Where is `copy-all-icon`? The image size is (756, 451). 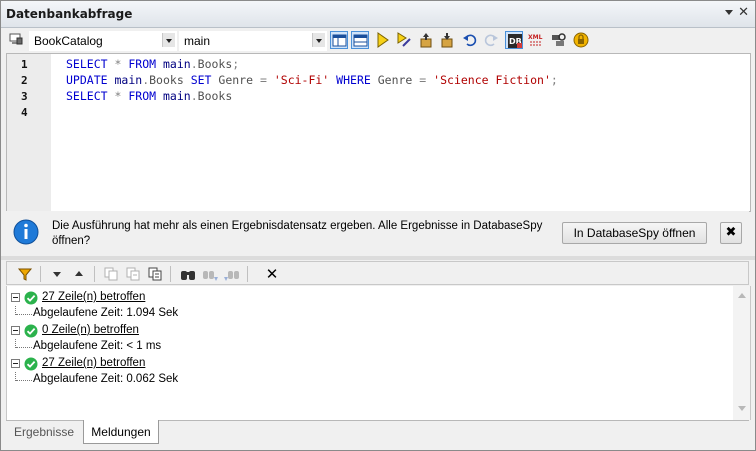 copy-all-icon is located at coordinates (155, 274).